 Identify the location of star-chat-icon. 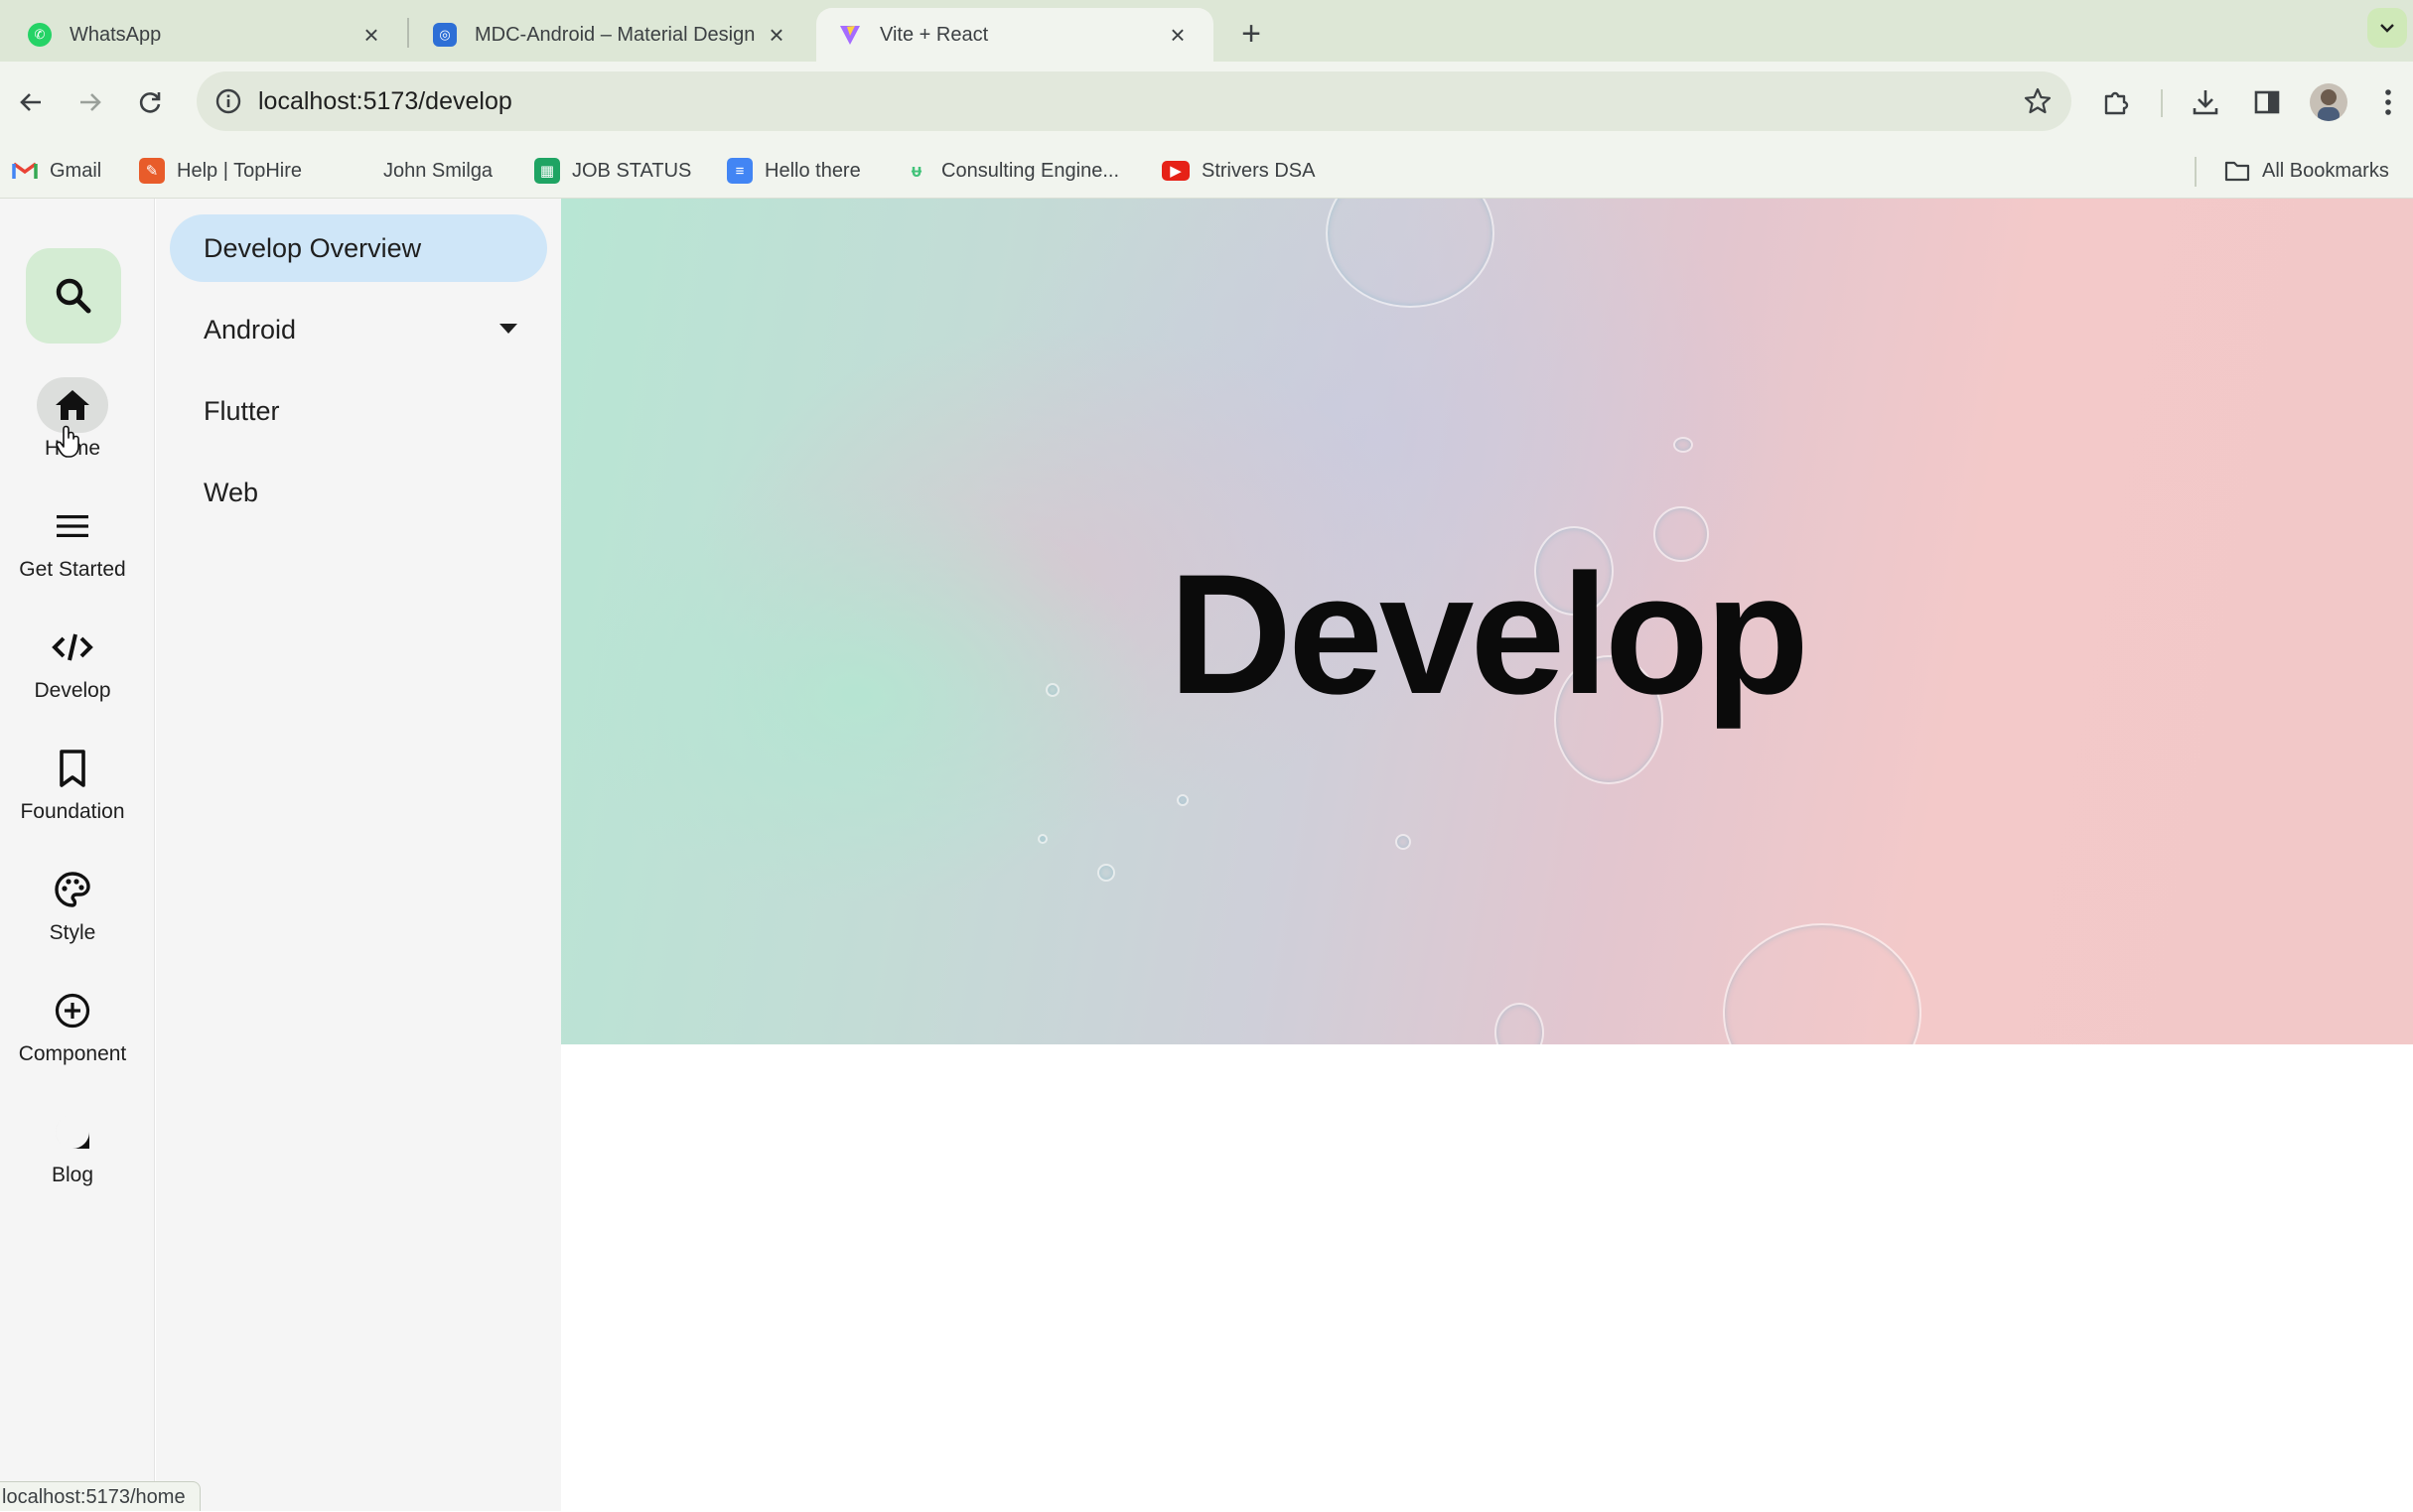
(72, 1132).